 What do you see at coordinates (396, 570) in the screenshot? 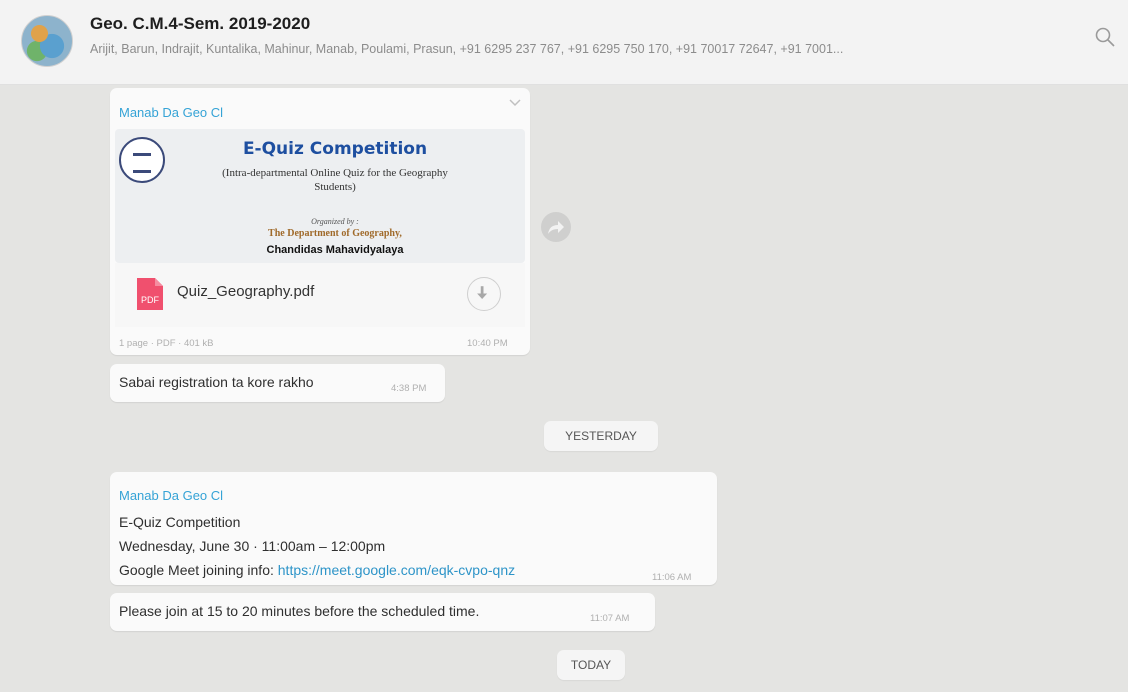
I see `meet-link: https://meet.google.com/eqk-cvpo-qnz` at bounding box center [396, 570].